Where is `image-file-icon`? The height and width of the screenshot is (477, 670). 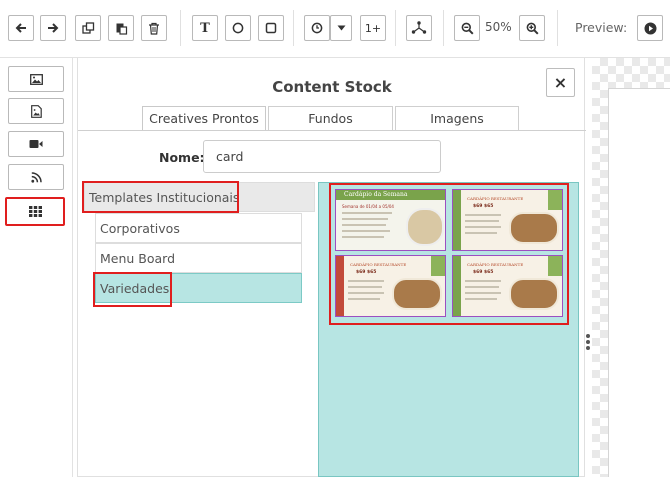 image-file-icon is located at coordinates (36, 111).